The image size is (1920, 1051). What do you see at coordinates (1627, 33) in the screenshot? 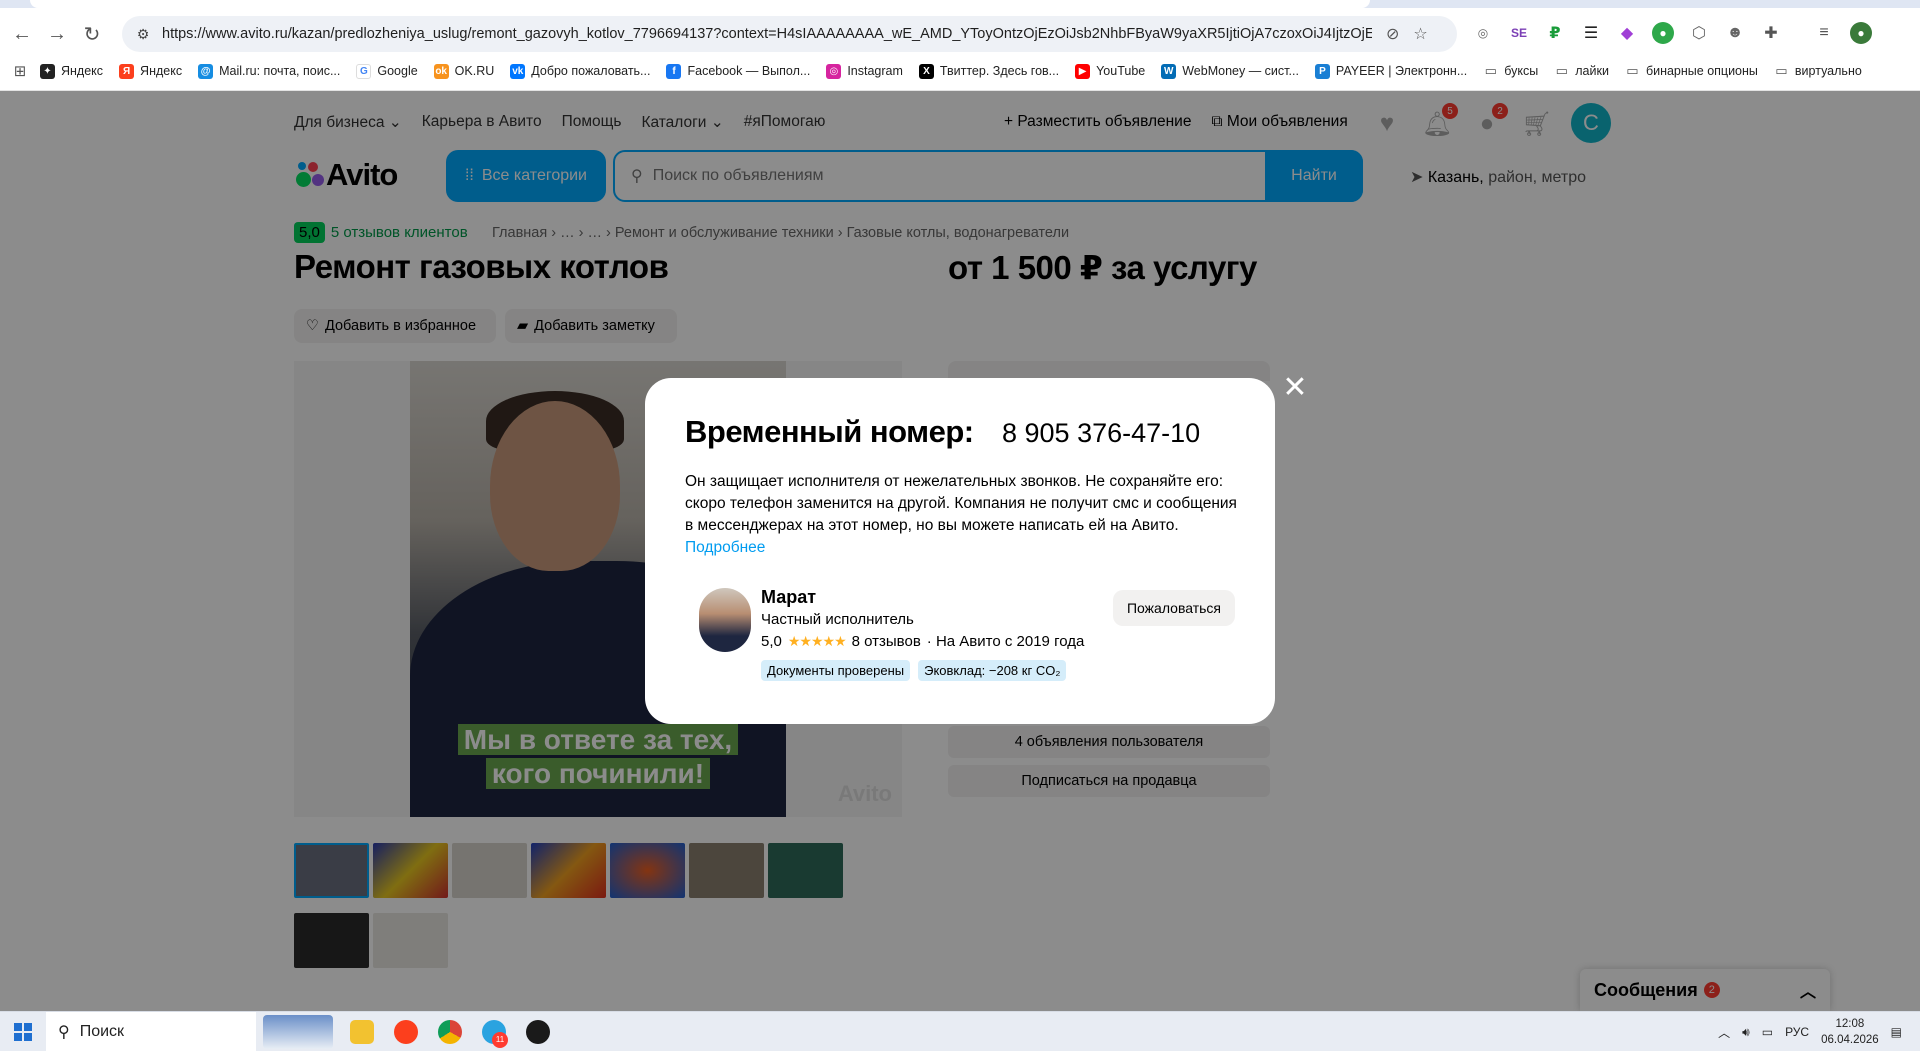
I see `diamond-extension-icon: ◆` at bounding box center [1627, 33].